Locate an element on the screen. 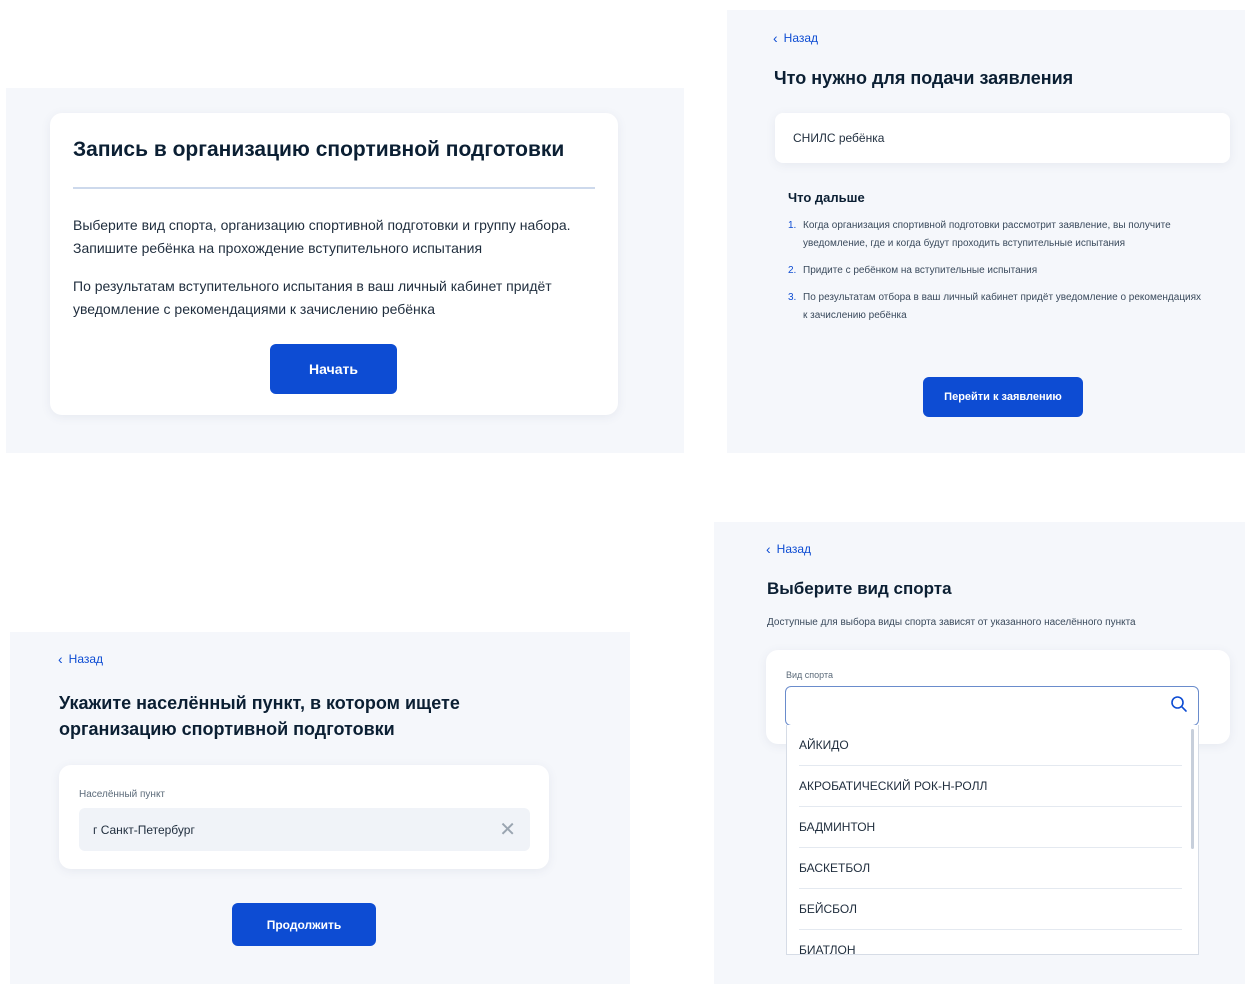 The image size is (1245, 984). sport-option: БАДМИНТОН is located at coordinates (990, 827).